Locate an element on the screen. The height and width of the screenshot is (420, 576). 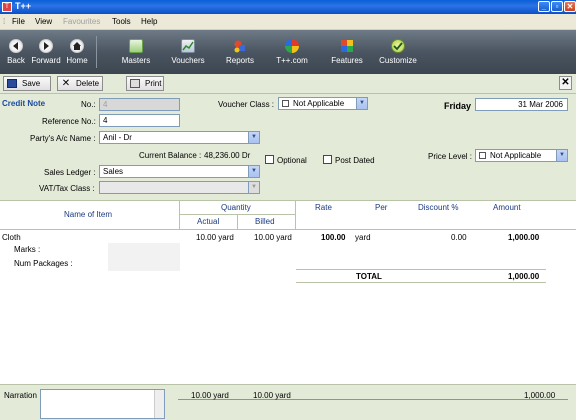
item-per: yard is located at coordinates (363, 237).